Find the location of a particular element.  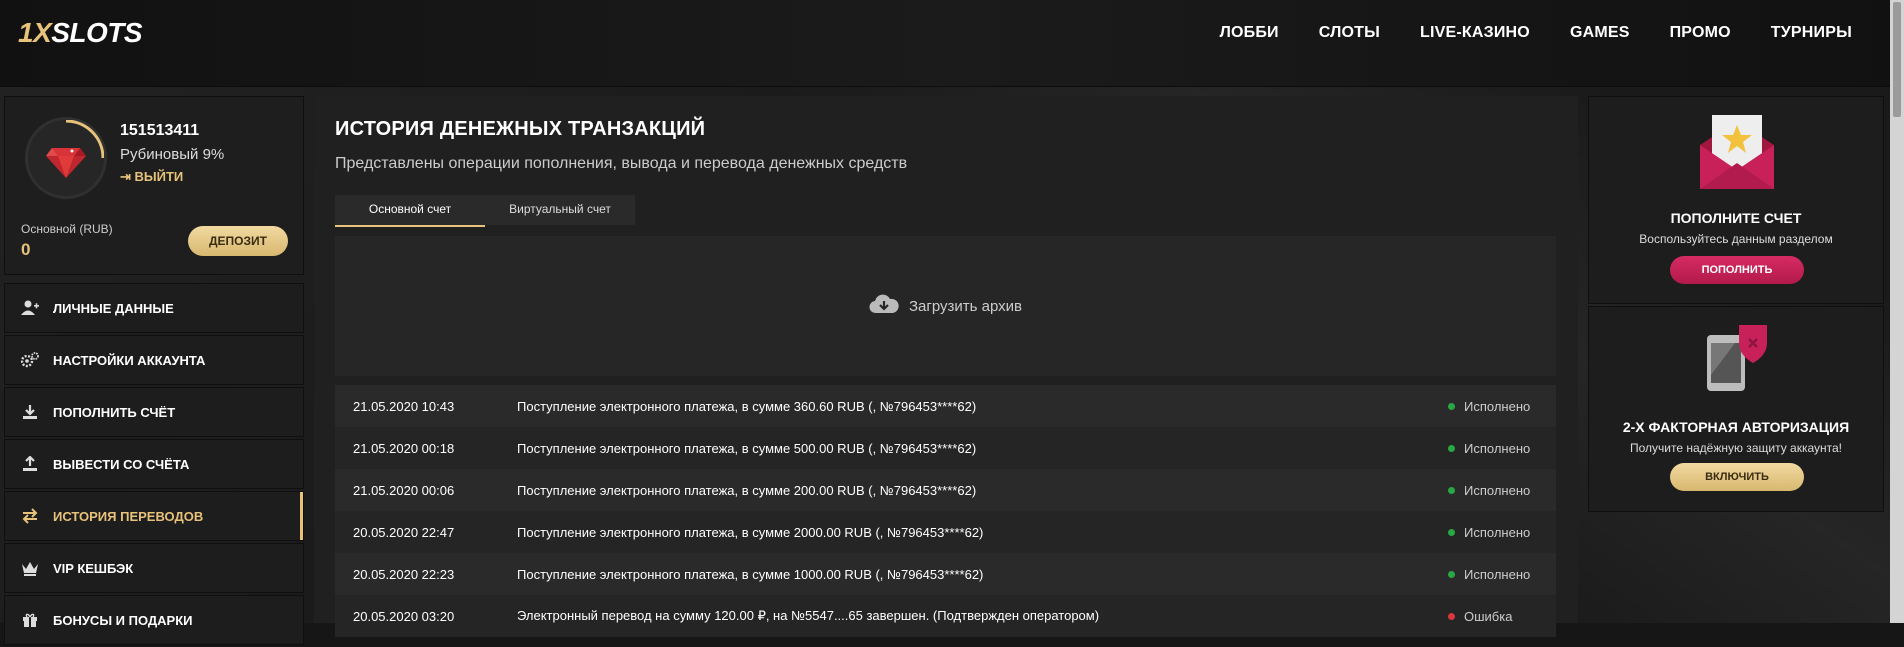

tx-date: 21.05.2020 00:06 is located at coordinates (404, 490).